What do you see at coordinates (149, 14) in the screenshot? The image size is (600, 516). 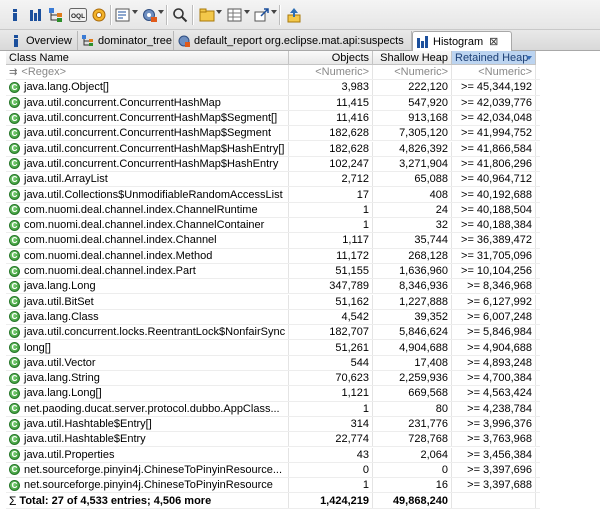 I see `settings-gear-icon` at bounding box center [149, 14].